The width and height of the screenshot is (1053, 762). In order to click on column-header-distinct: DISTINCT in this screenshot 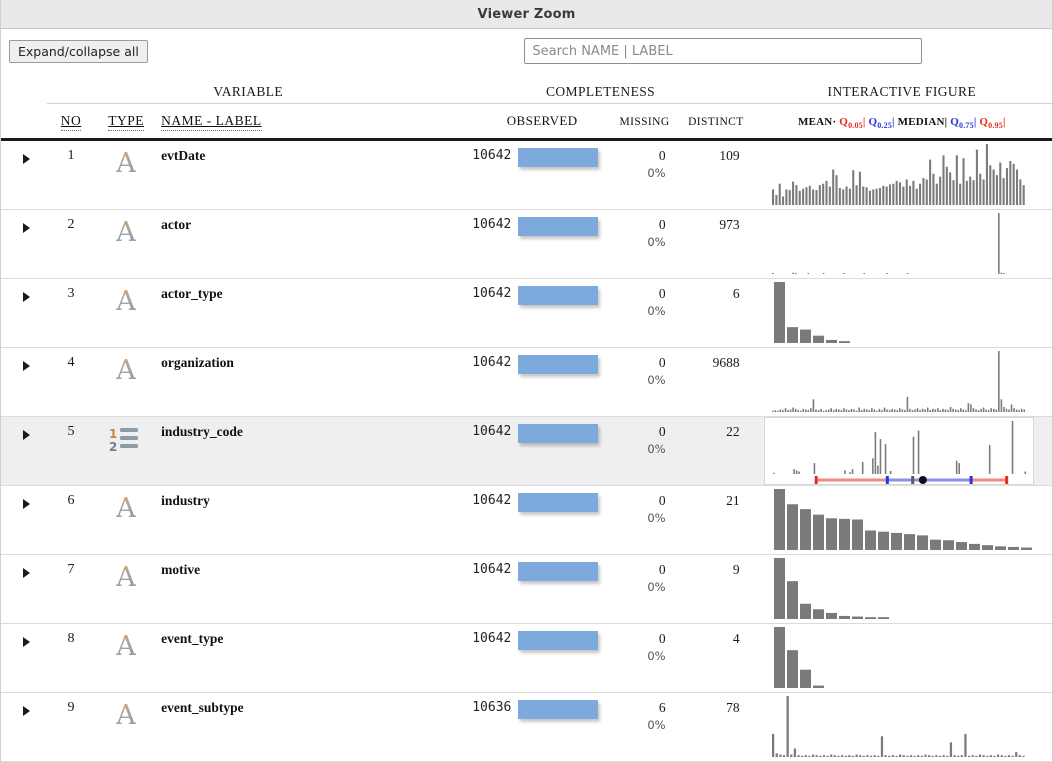, I will do `click(716, 122)`.